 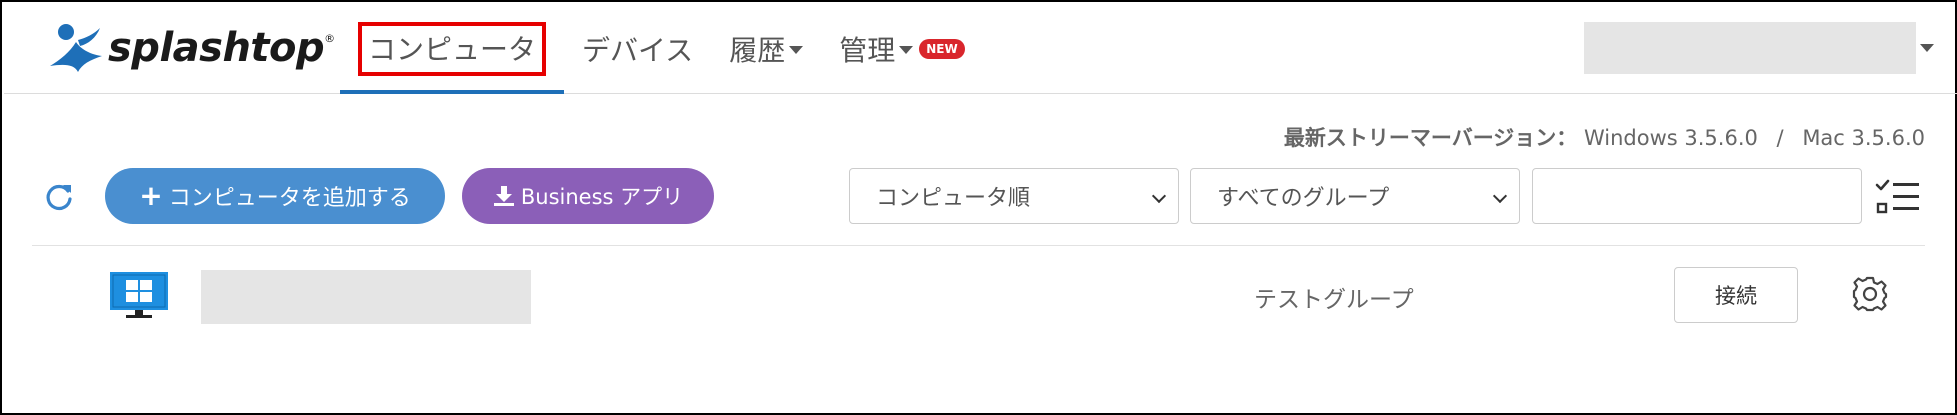 I want to click on business-app-label: Business アプリ, so click(x=602, y=197).